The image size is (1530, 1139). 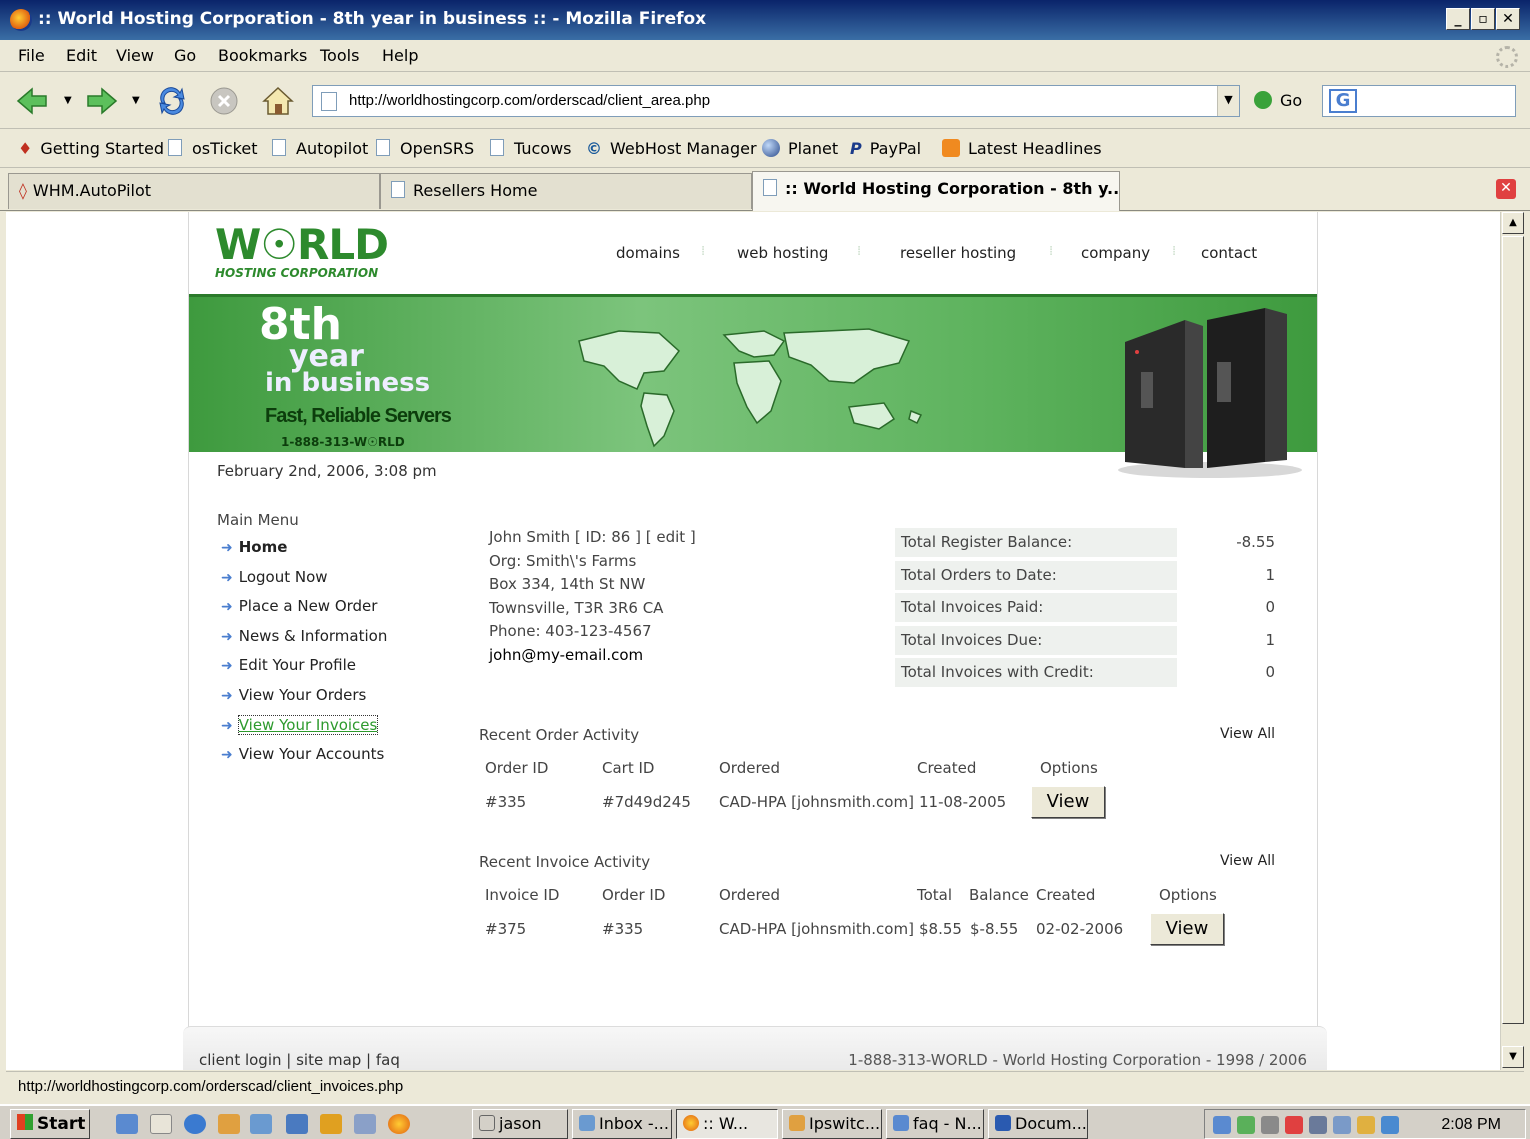 What do you see at coordinates (262, 55) in the screenshot?
I see `menu-bookmarks: Bookmarks` at bounding box center [262, 55].